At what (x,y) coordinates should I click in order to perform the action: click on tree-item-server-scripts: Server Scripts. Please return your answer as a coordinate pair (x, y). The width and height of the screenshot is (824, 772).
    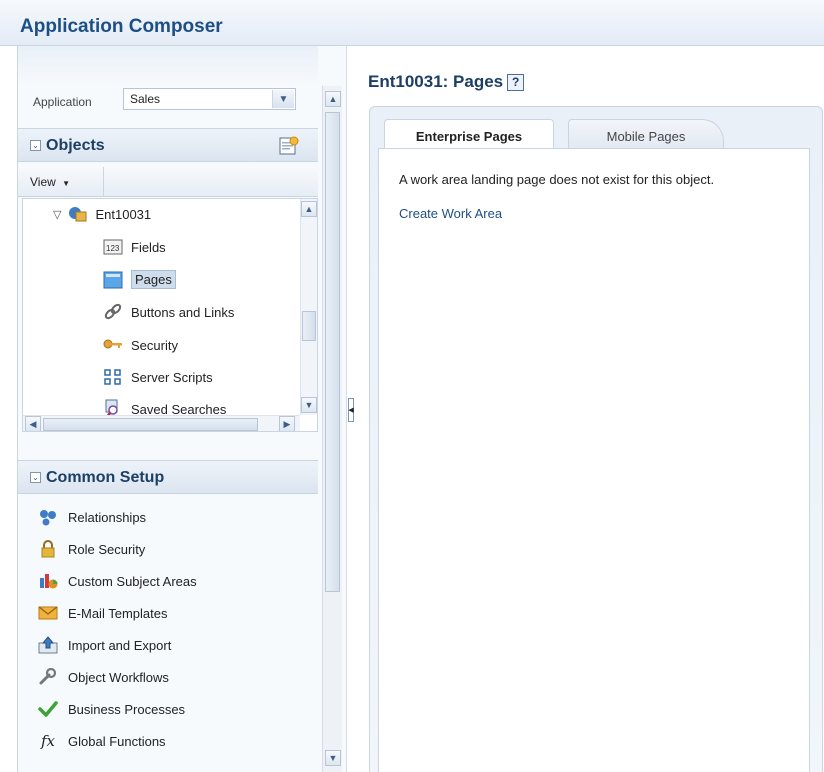
    Looking at the image, I should click on (158, 377).